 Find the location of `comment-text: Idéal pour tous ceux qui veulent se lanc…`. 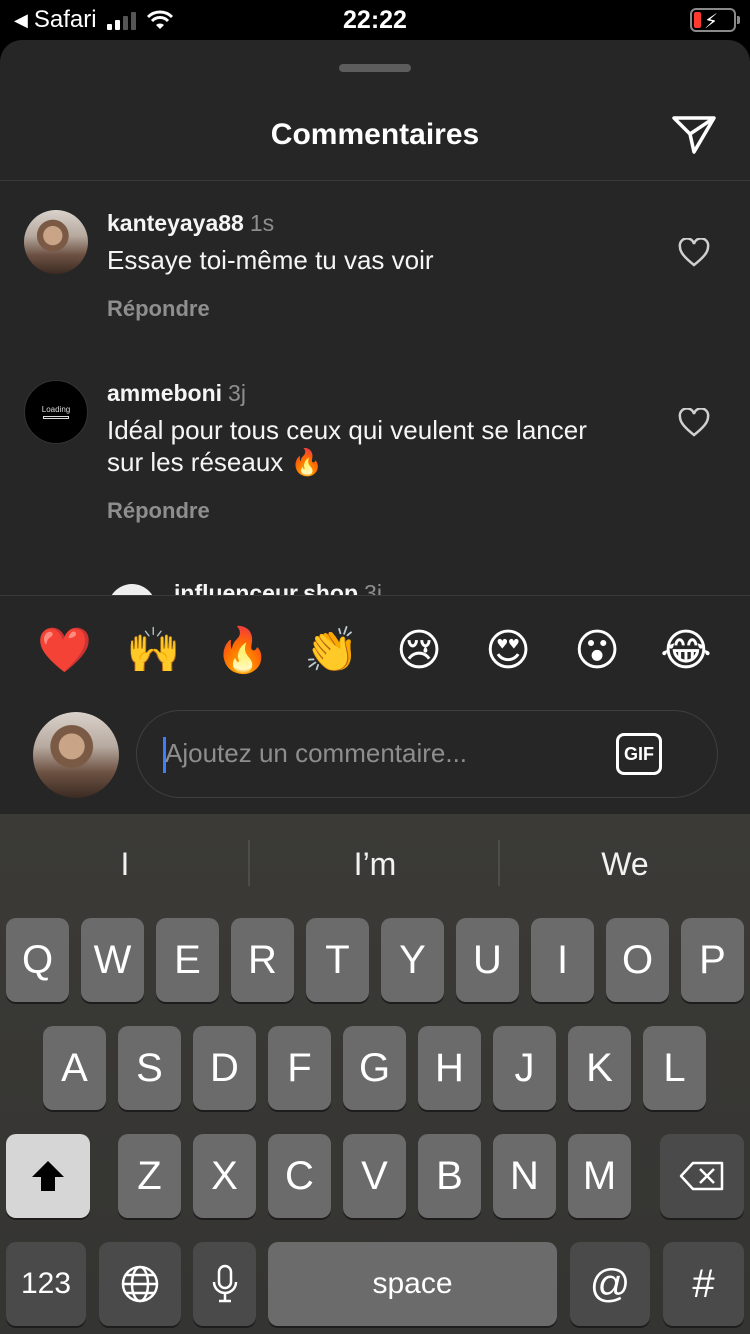

comment-text: Idéal pour tous ceux qui veulent se lanc… is located at coordinates (347, 446).